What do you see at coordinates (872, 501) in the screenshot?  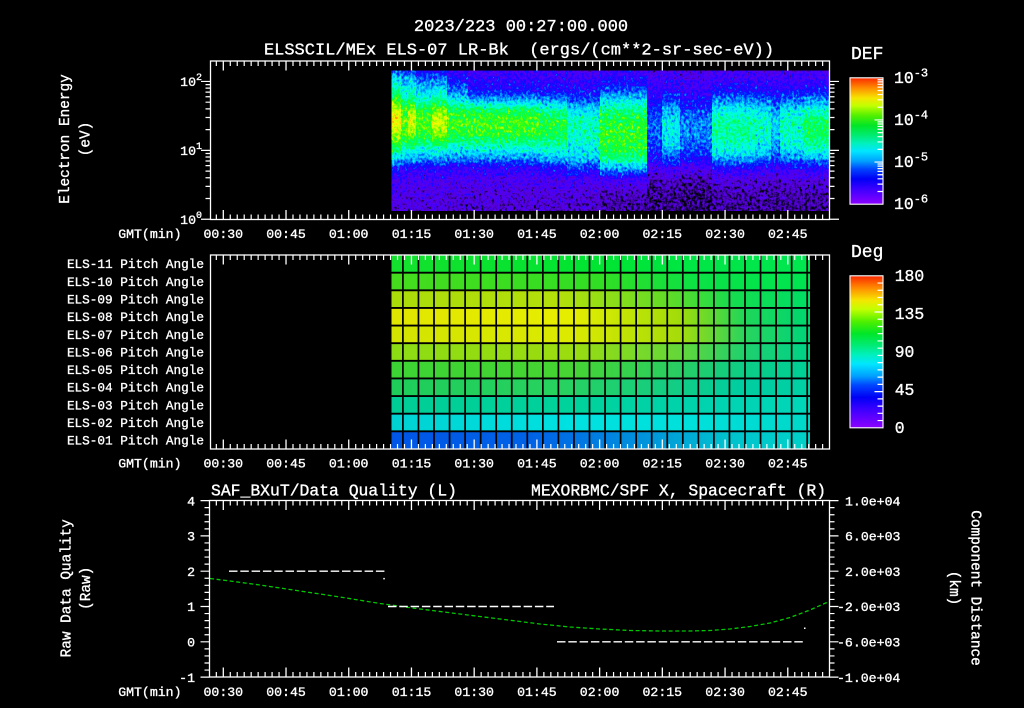 I see `svg-text: 1.0e+04` at bounding box center [872, 501].